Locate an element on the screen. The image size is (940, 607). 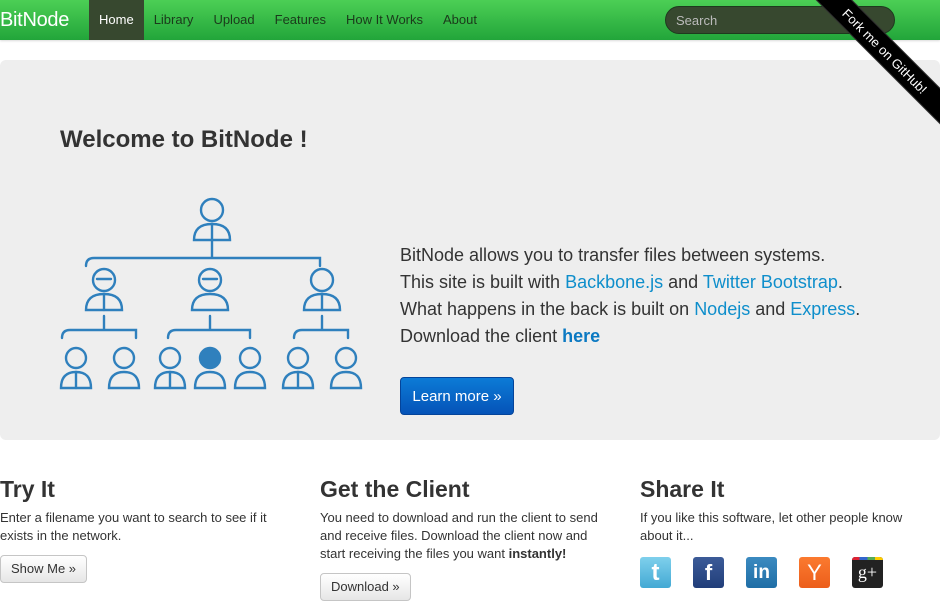
org-chart-icon is located at coordinates (211, 293).